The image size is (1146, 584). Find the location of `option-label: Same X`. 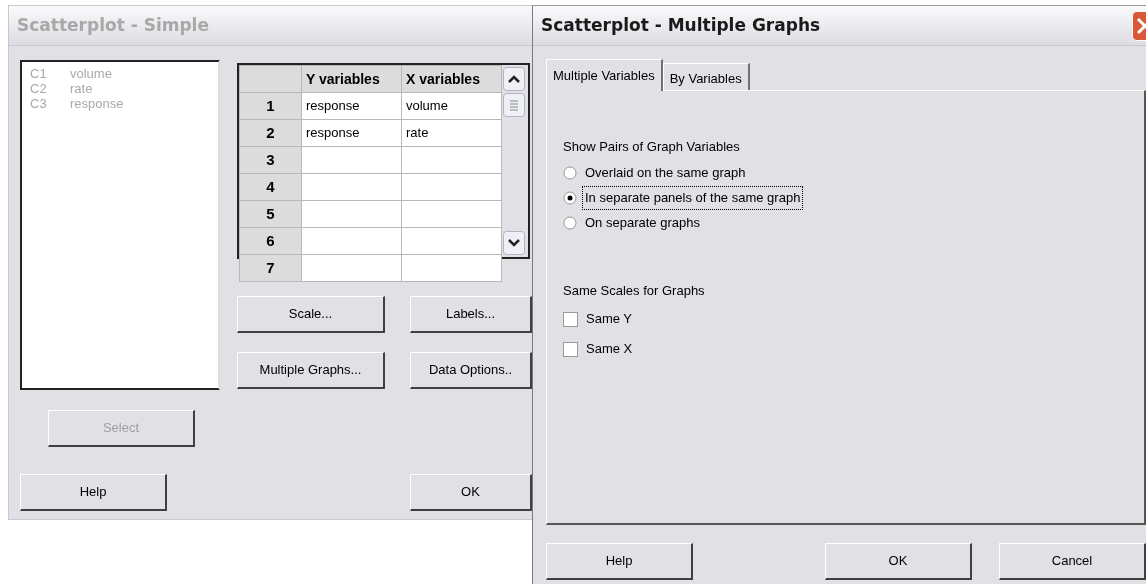

option-label: Same X is located at coordinates (609, 349).